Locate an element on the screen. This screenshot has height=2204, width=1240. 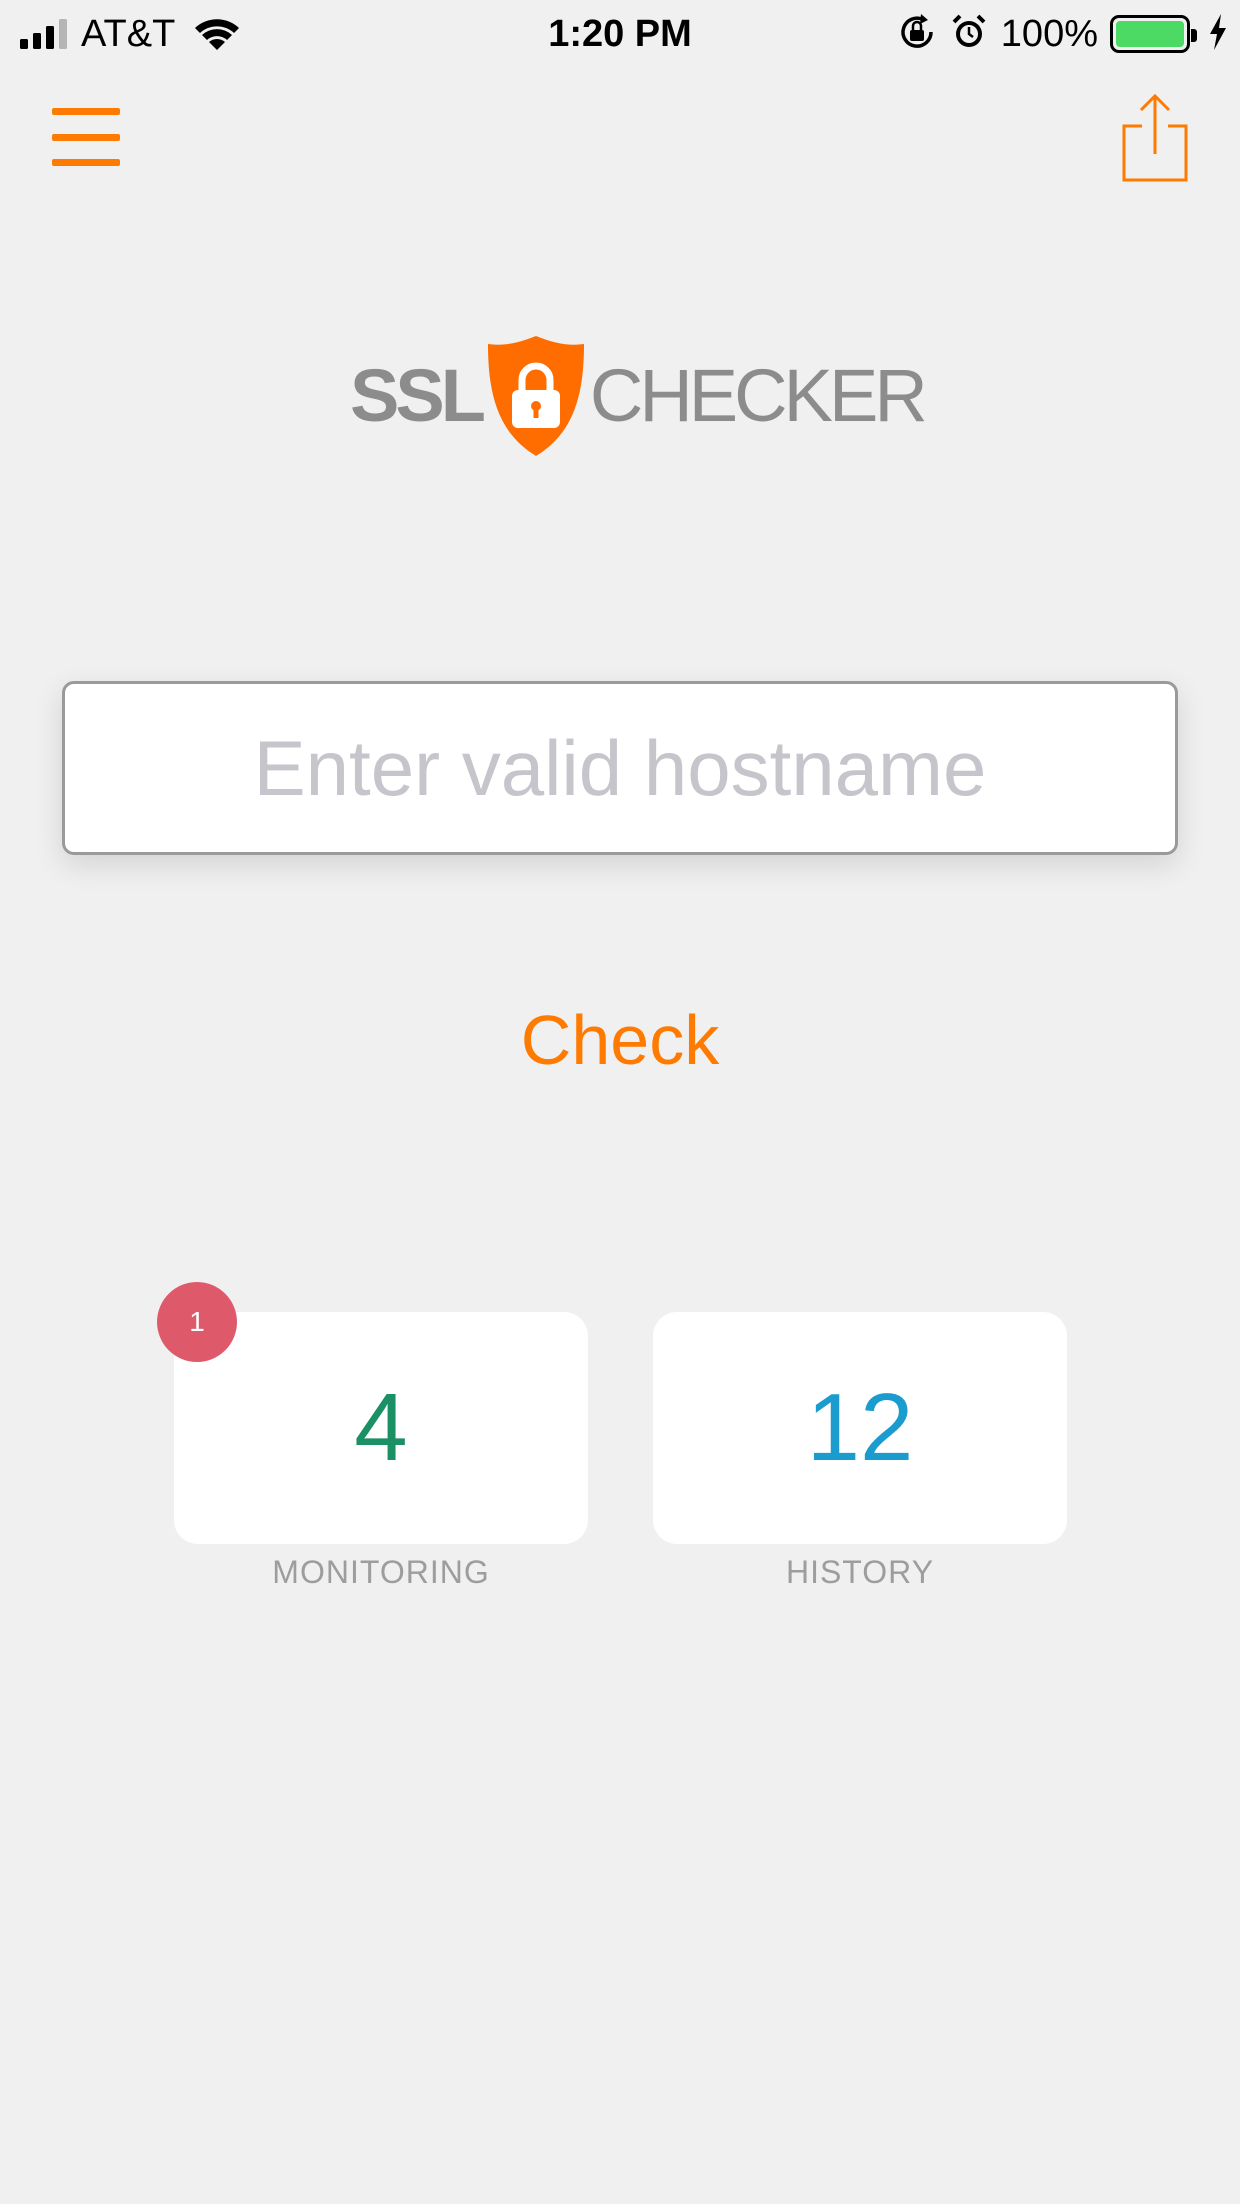
history-count: 12 is located at coordinates (860, 1427).